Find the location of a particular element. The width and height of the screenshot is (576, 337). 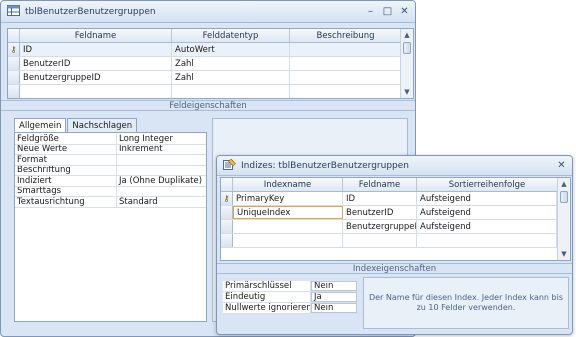

property-row: Eindeutig Ja is located at coordinates (293, 297).